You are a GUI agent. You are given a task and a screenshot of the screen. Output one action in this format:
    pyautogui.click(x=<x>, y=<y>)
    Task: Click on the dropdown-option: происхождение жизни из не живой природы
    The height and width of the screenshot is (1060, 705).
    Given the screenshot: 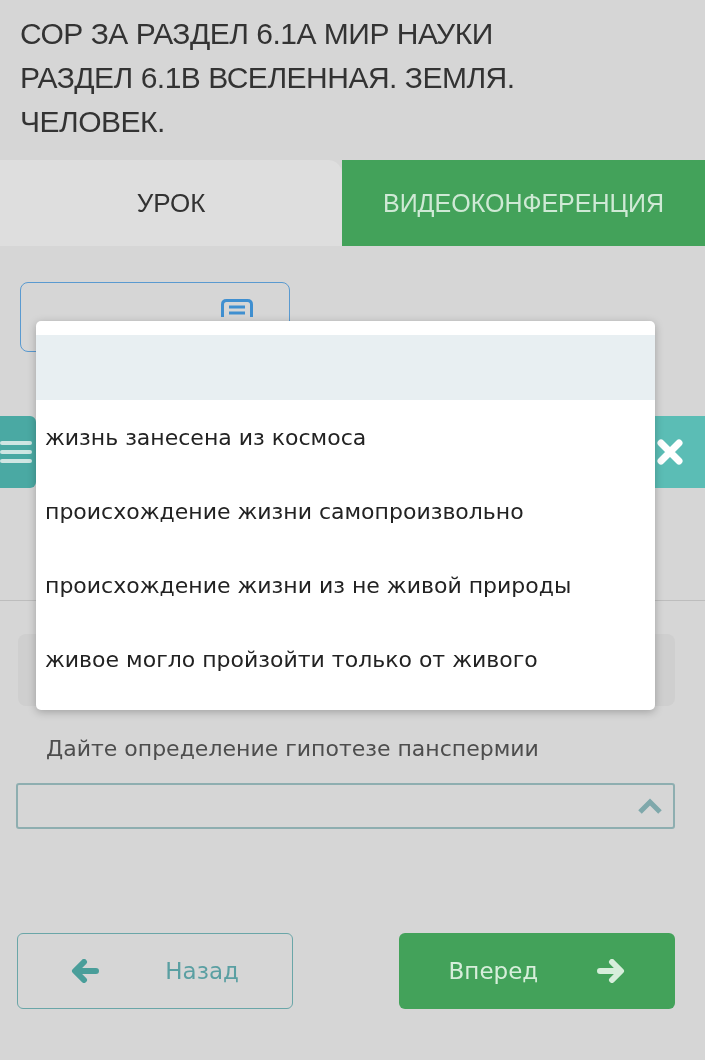 What is the action you would take?
    pyautogui.click(x=345, y=585)
    